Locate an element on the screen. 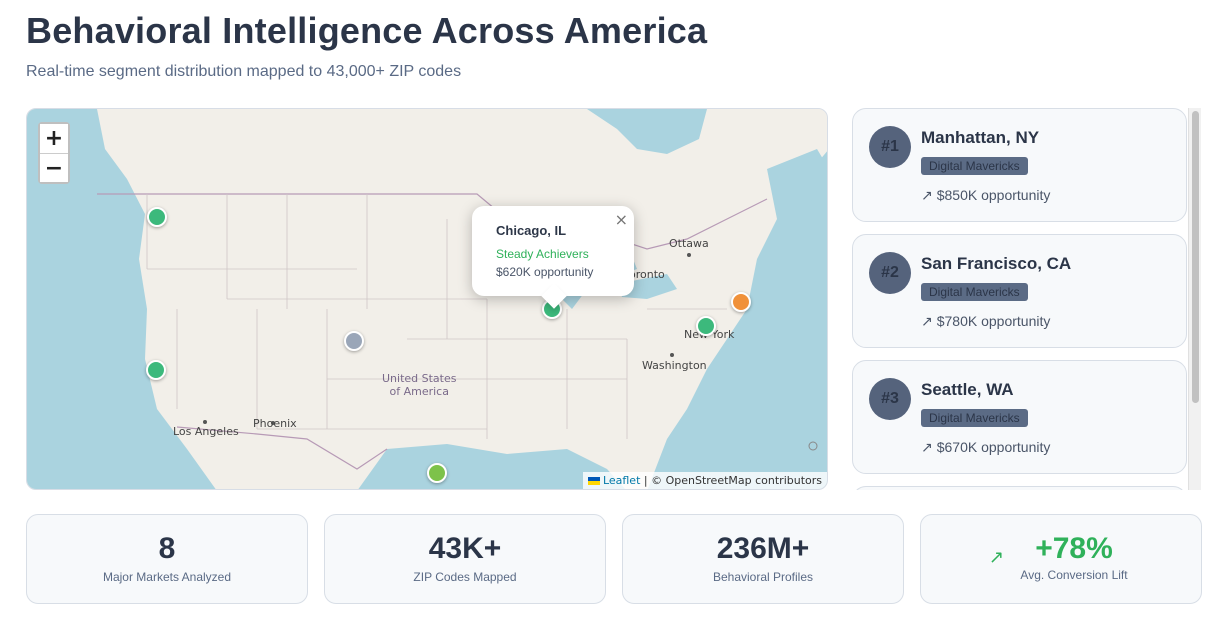 This screenshot has width=1229, height=629. zoom-control: + − is located at coordinates (54, 153).